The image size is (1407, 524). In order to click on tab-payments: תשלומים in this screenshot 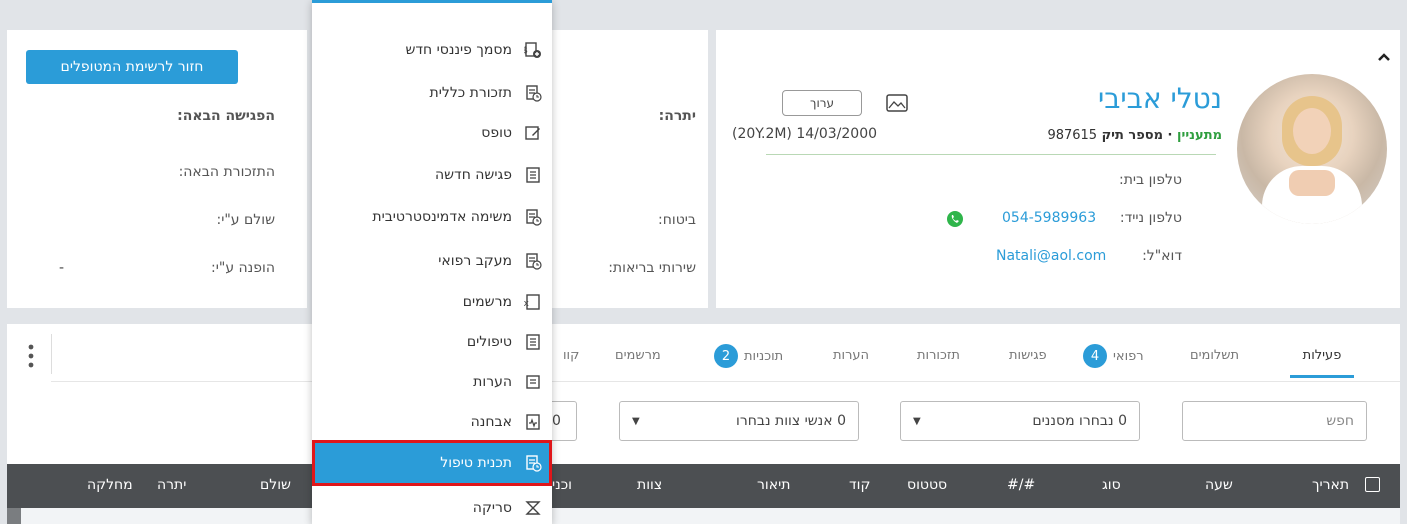, I will do `click(1214, 355)`.